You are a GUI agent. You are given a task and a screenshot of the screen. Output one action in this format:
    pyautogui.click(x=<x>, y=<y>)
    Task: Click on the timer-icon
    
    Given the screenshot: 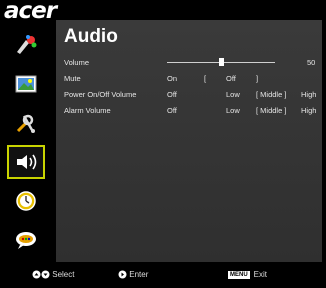 What is the action you would take?
    pyautogui.click(x=25, y=201)
    